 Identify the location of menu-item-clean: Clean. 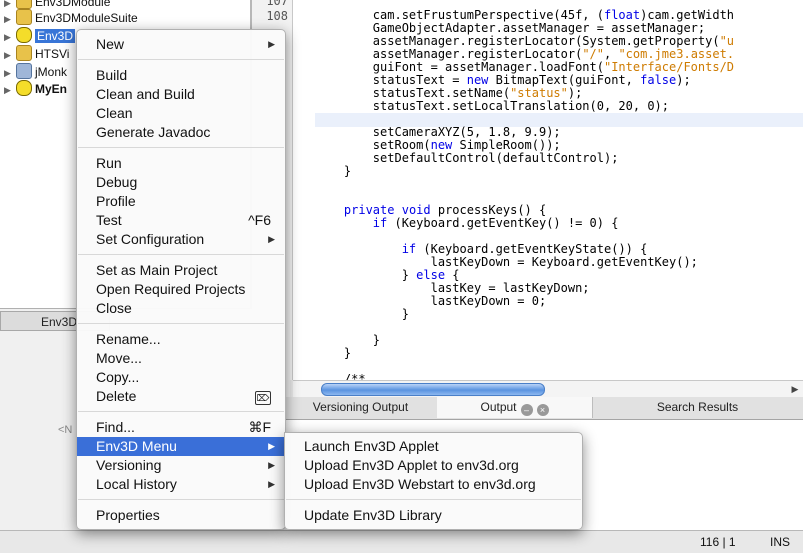
(181, 113).